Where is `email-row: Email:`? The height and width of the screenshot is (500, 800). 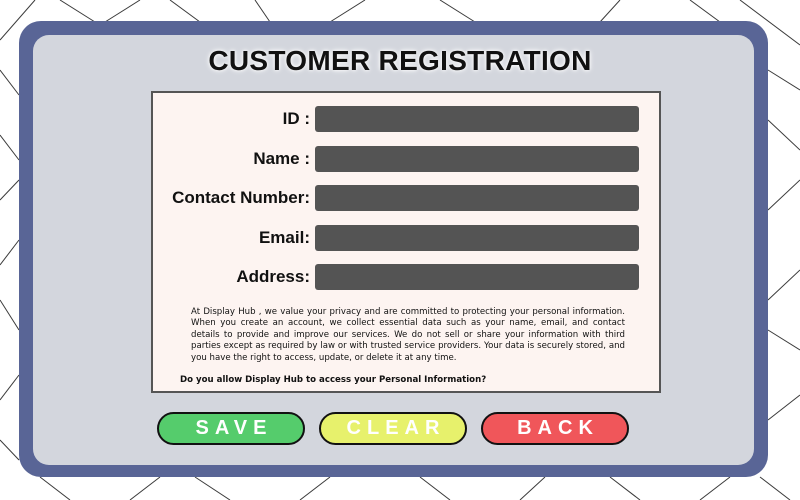 email-row: Email: is located at coordinates (408, 238).